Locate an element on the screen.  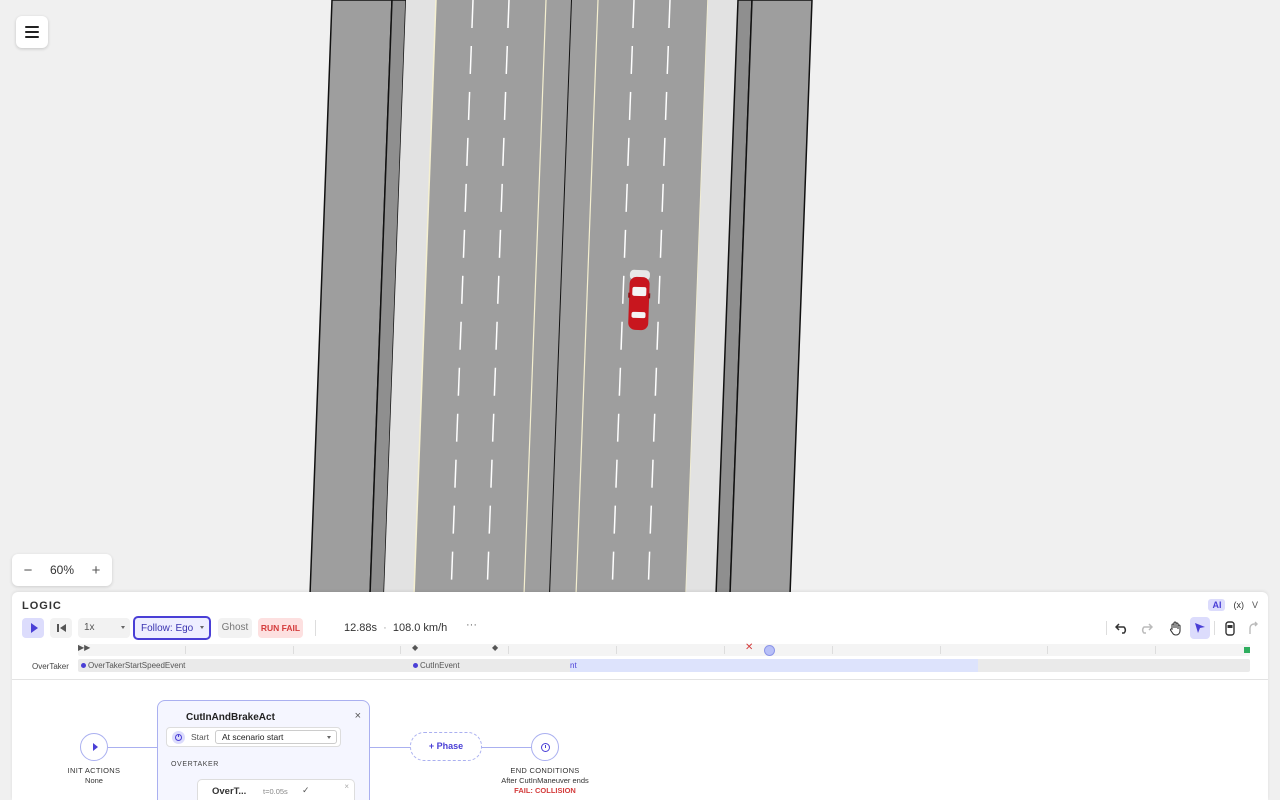
lane-track-overtaker: OverTakerStartSpeedEvent CutInEvent nt is located at coordinates (664, 665).